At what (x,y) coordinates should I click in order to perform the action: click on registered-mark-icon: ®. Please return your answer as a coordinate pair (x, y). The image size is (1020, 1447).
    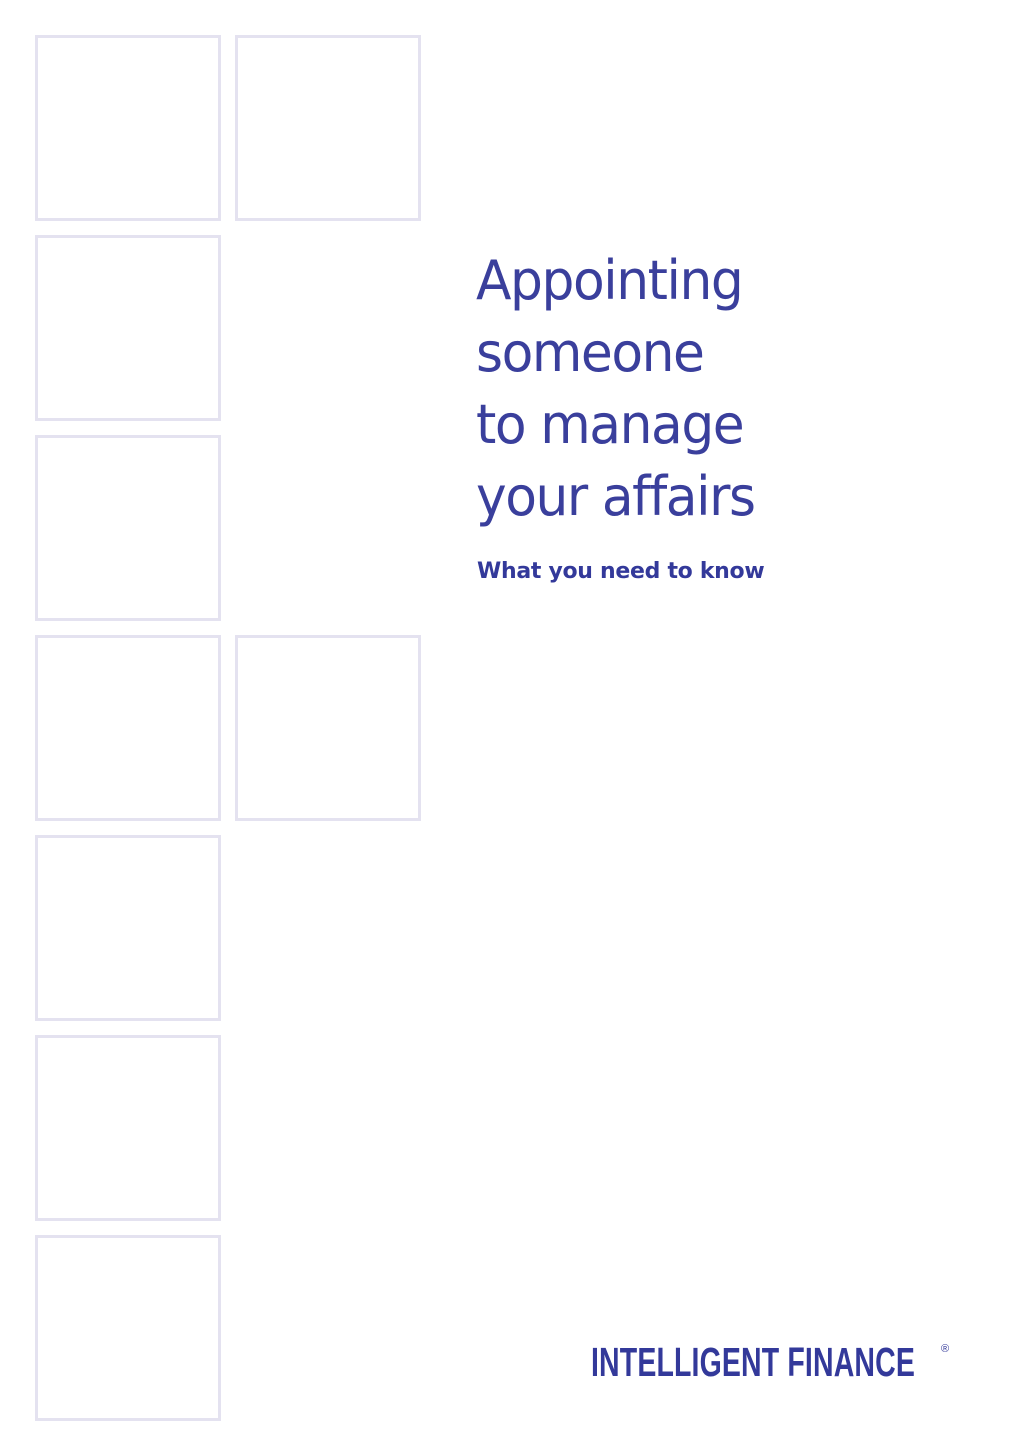
    Looking at the image, I should click on (945, 1349).